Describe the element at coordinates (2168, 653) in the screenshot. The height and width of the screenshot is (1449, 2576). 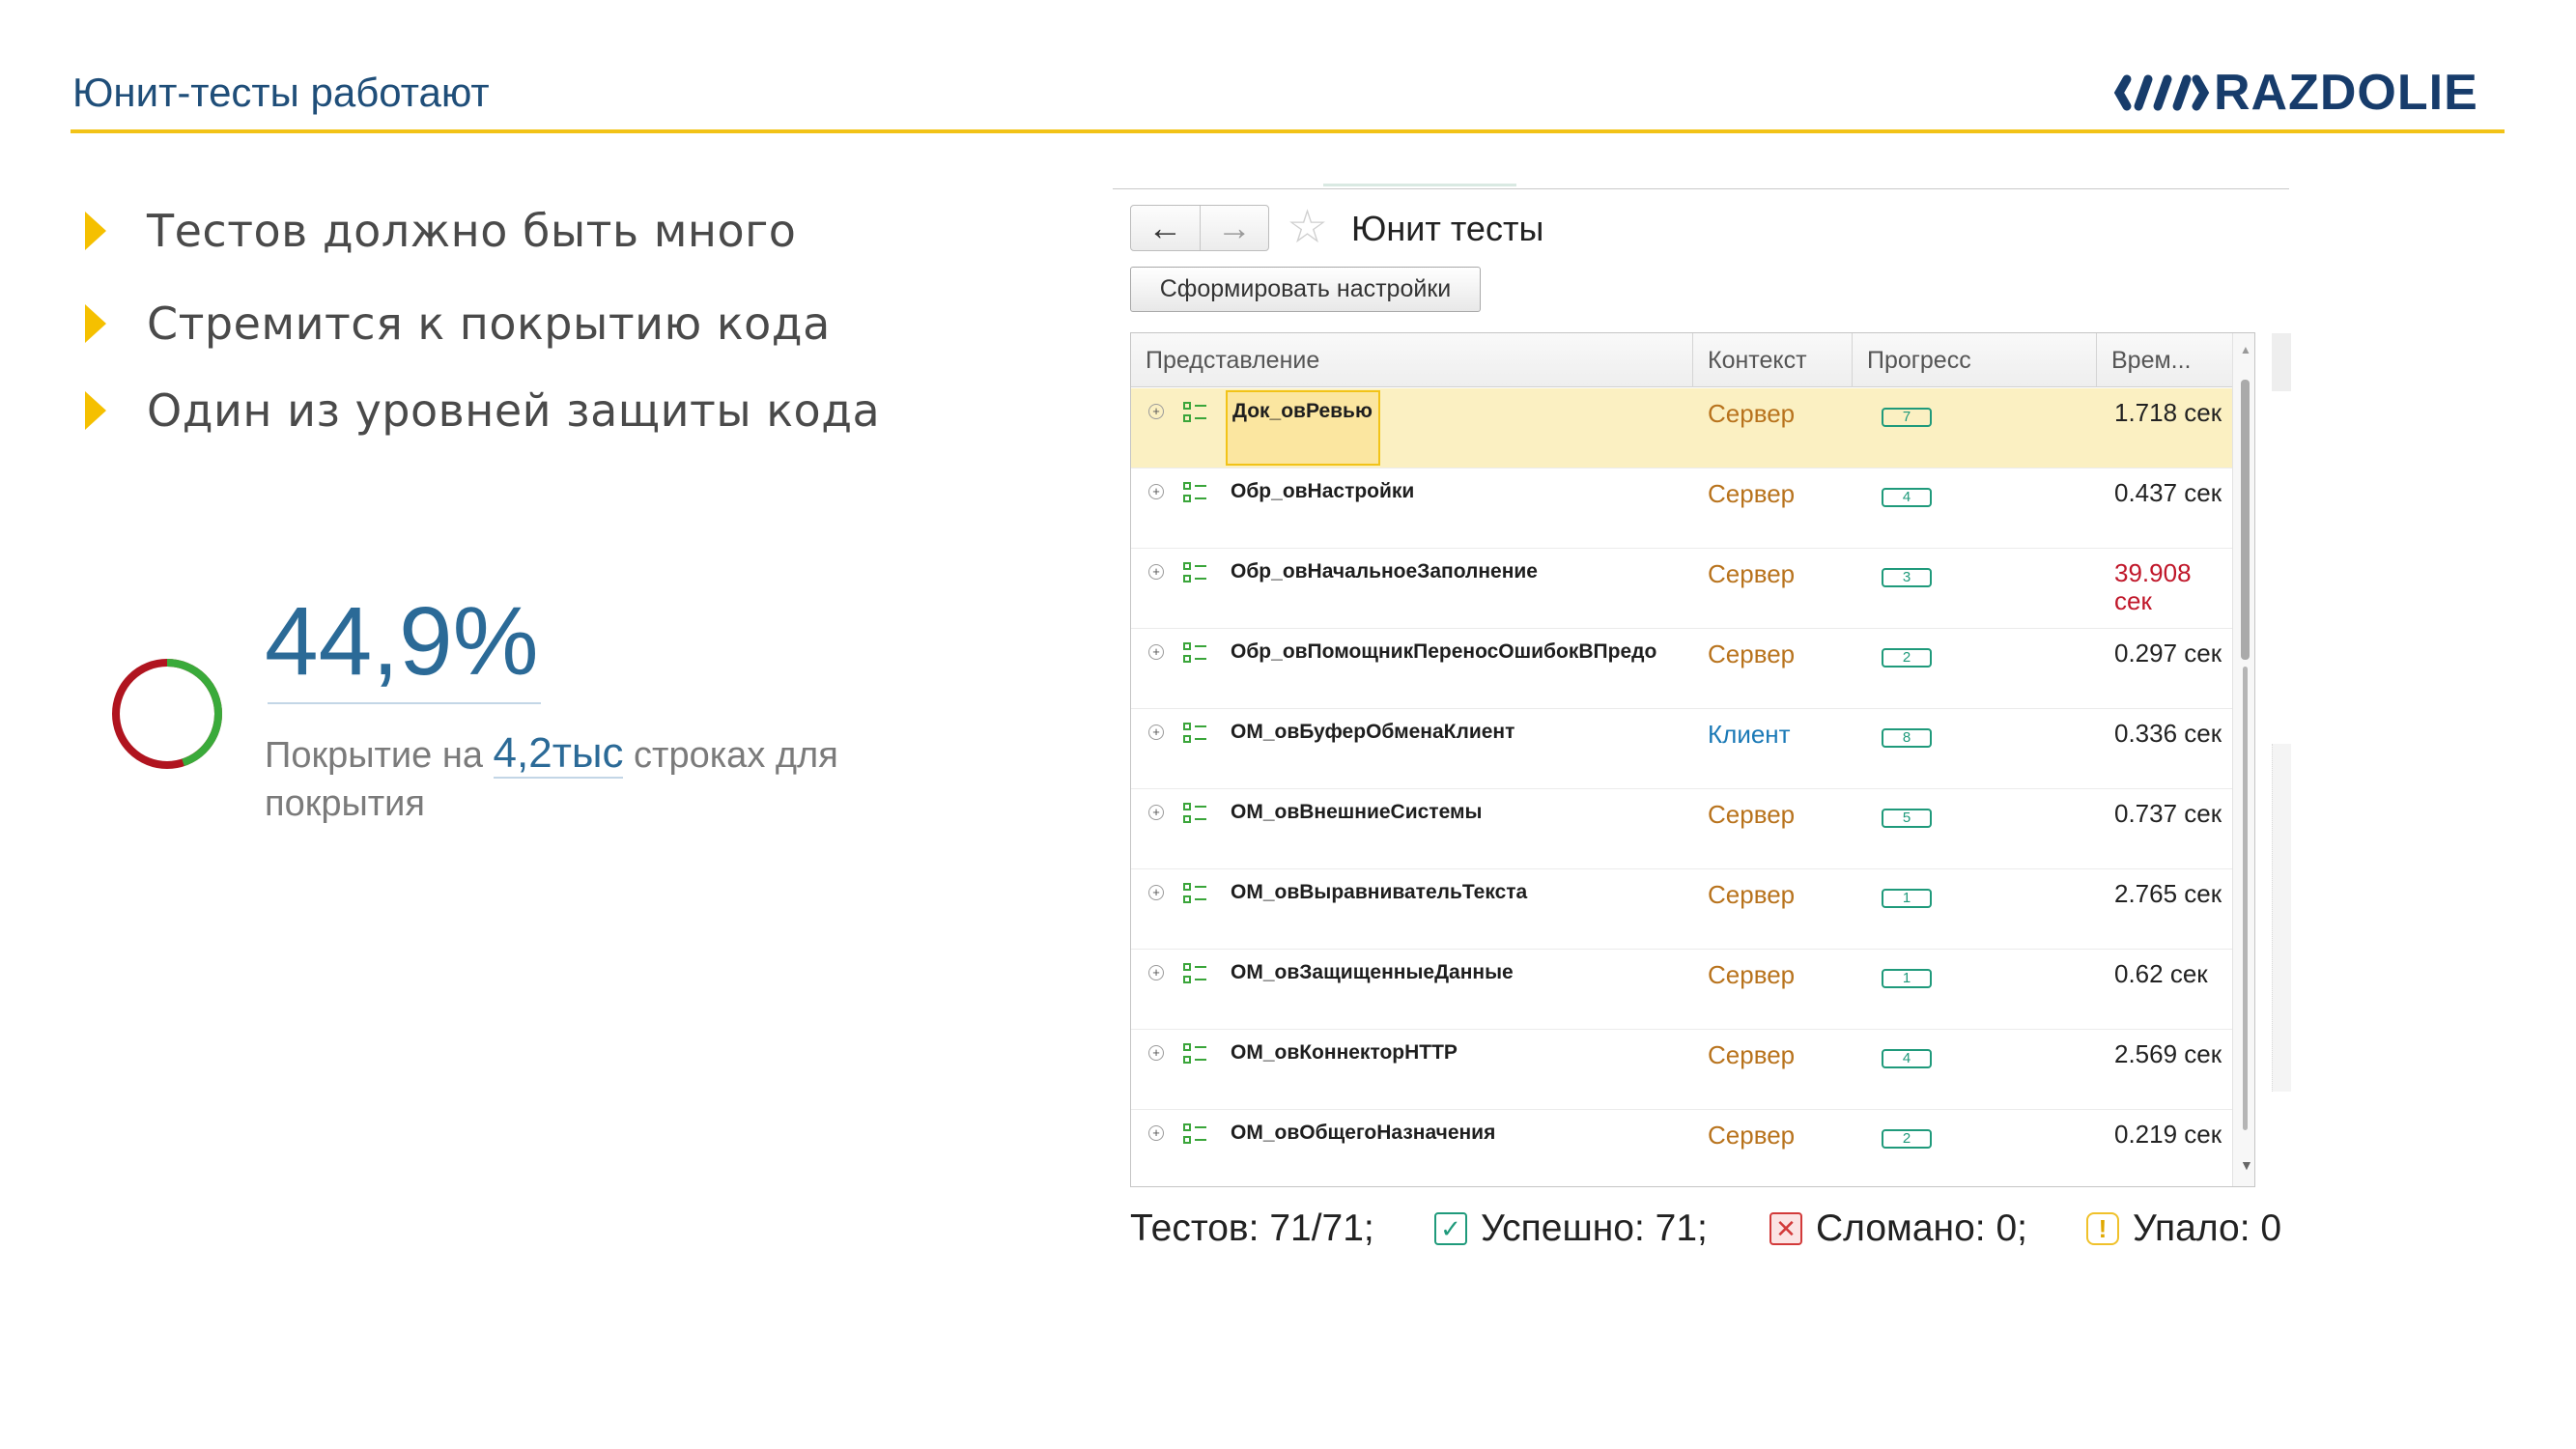
I see `cell-time: 0.297 сек` at that location.